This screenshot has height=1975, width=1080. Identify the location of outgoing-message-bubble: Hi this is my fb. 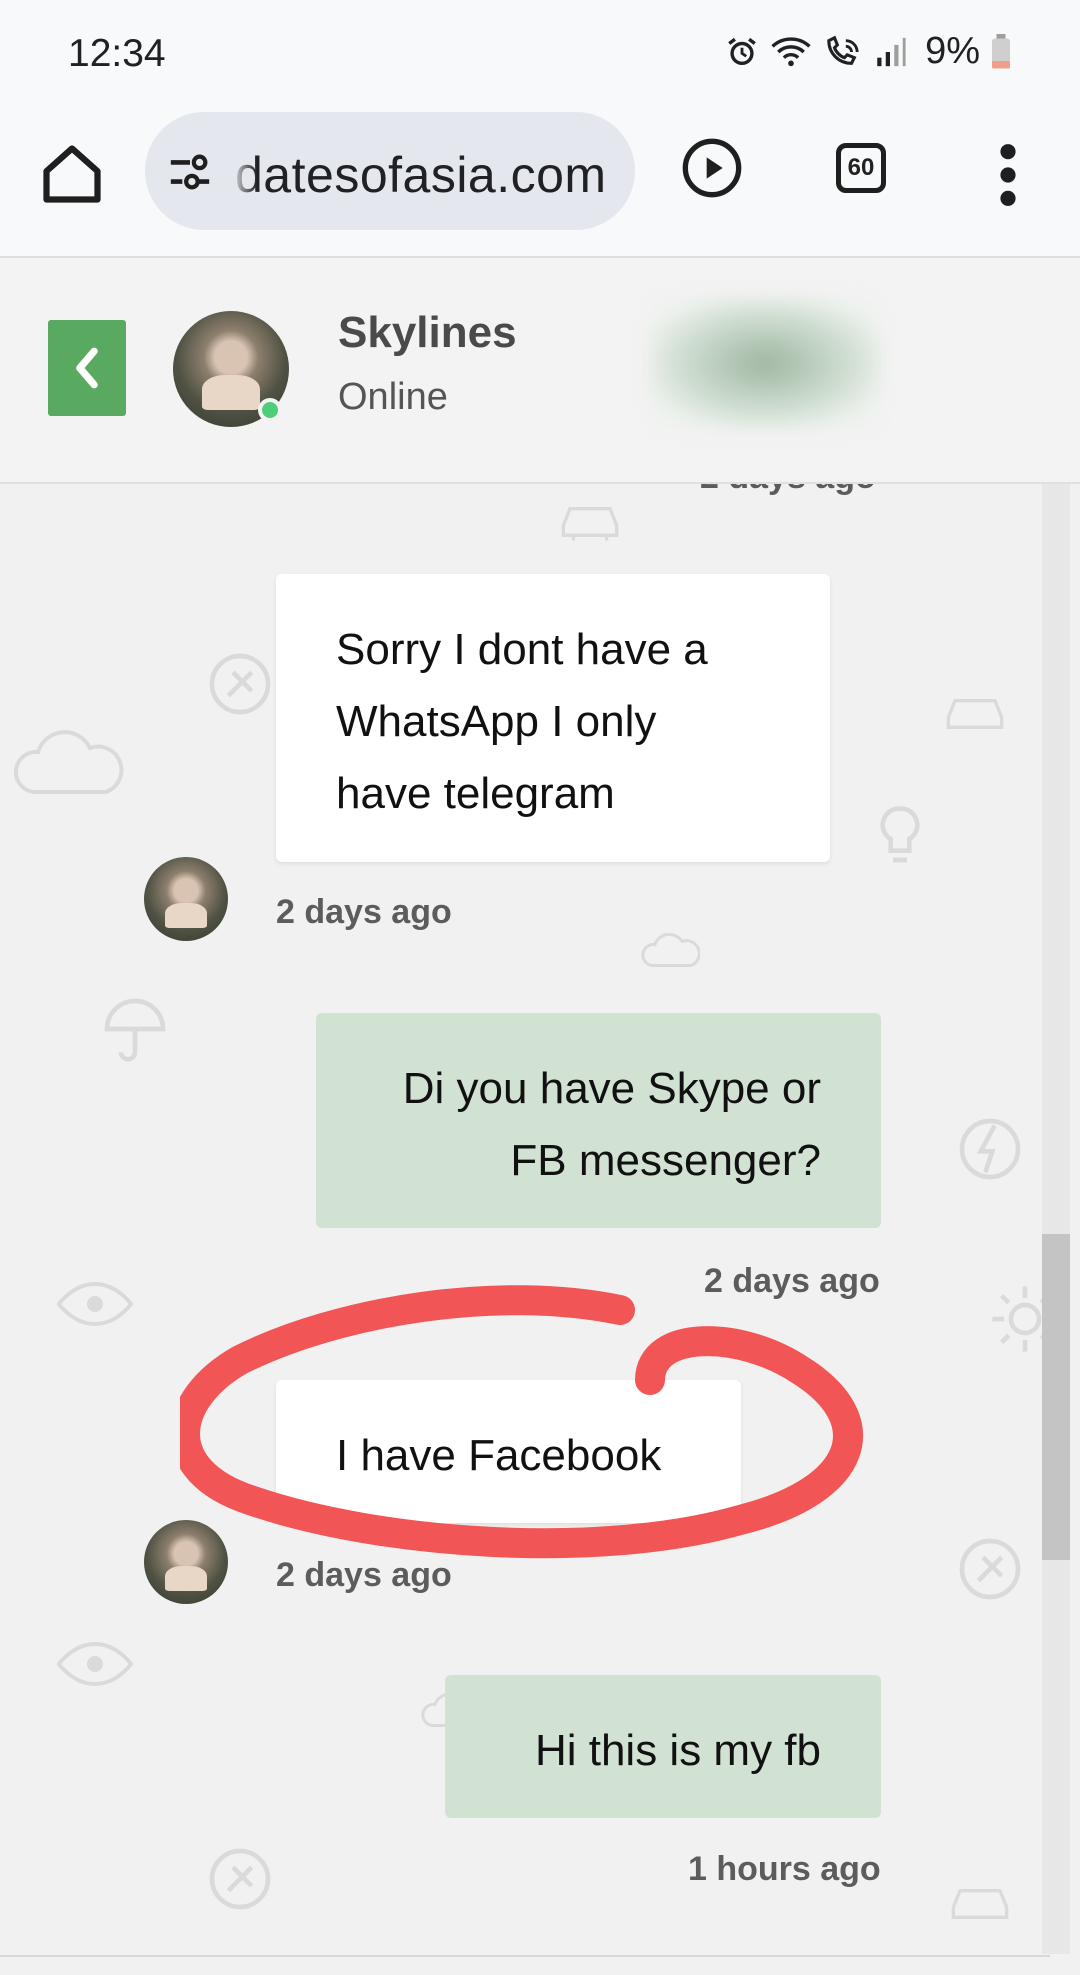
(663, 1746).